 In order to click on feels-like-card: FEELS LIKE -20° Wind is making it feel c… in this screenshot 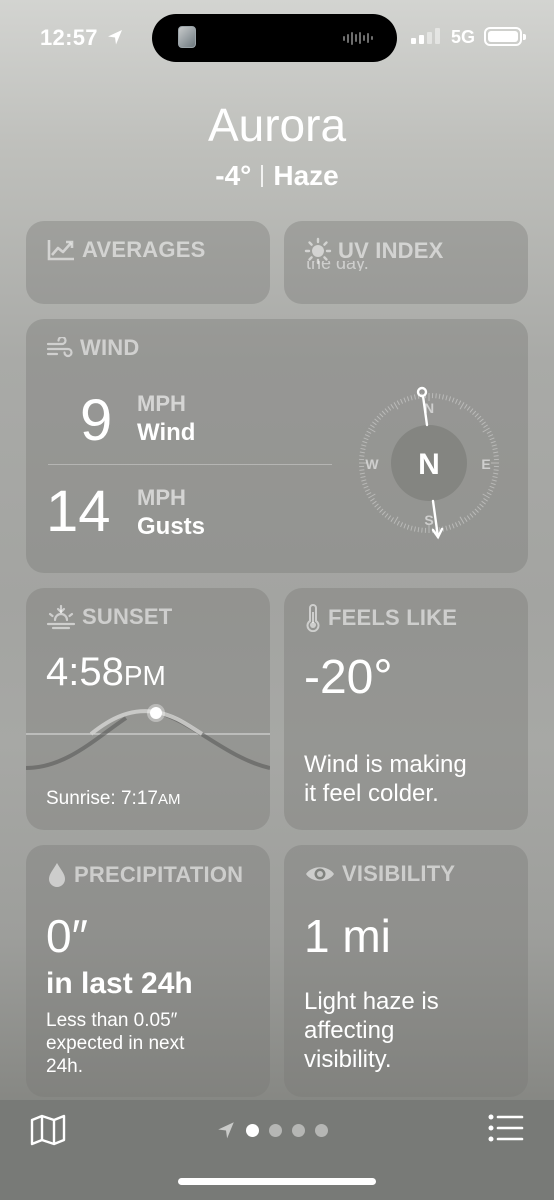, I will do `click(406, 709)`.